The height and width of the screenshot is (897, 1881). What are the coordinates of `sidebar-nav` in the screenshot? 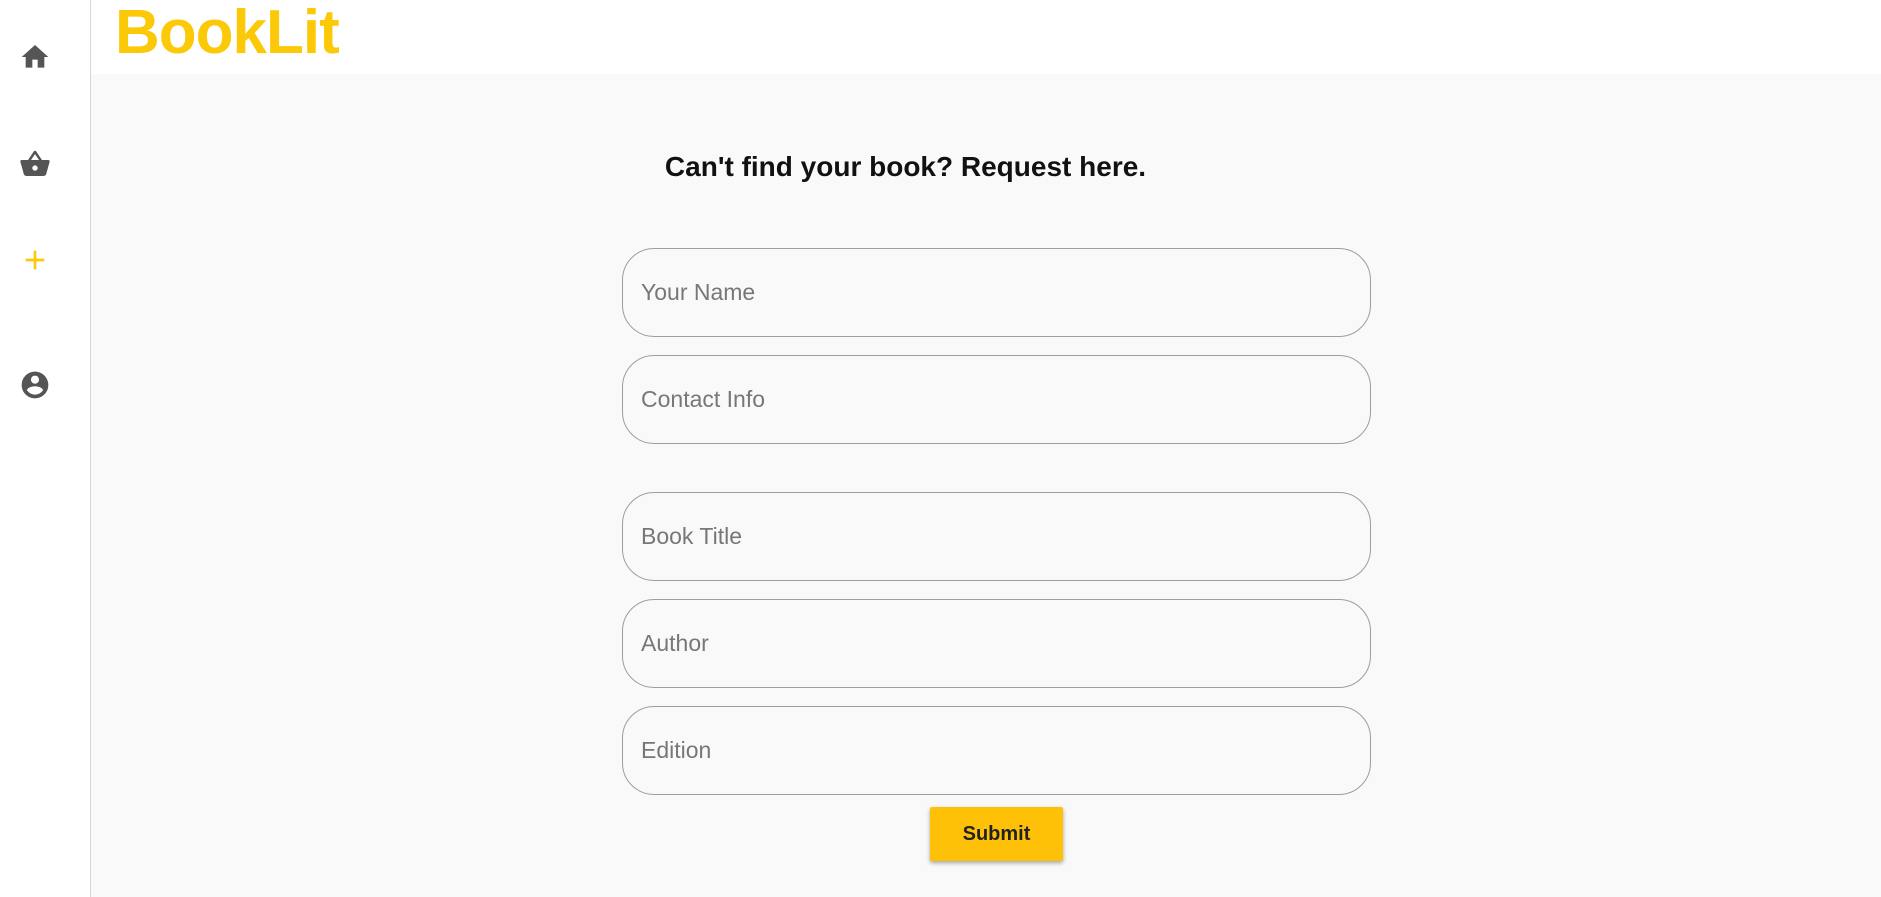 It's located at (45, 448).